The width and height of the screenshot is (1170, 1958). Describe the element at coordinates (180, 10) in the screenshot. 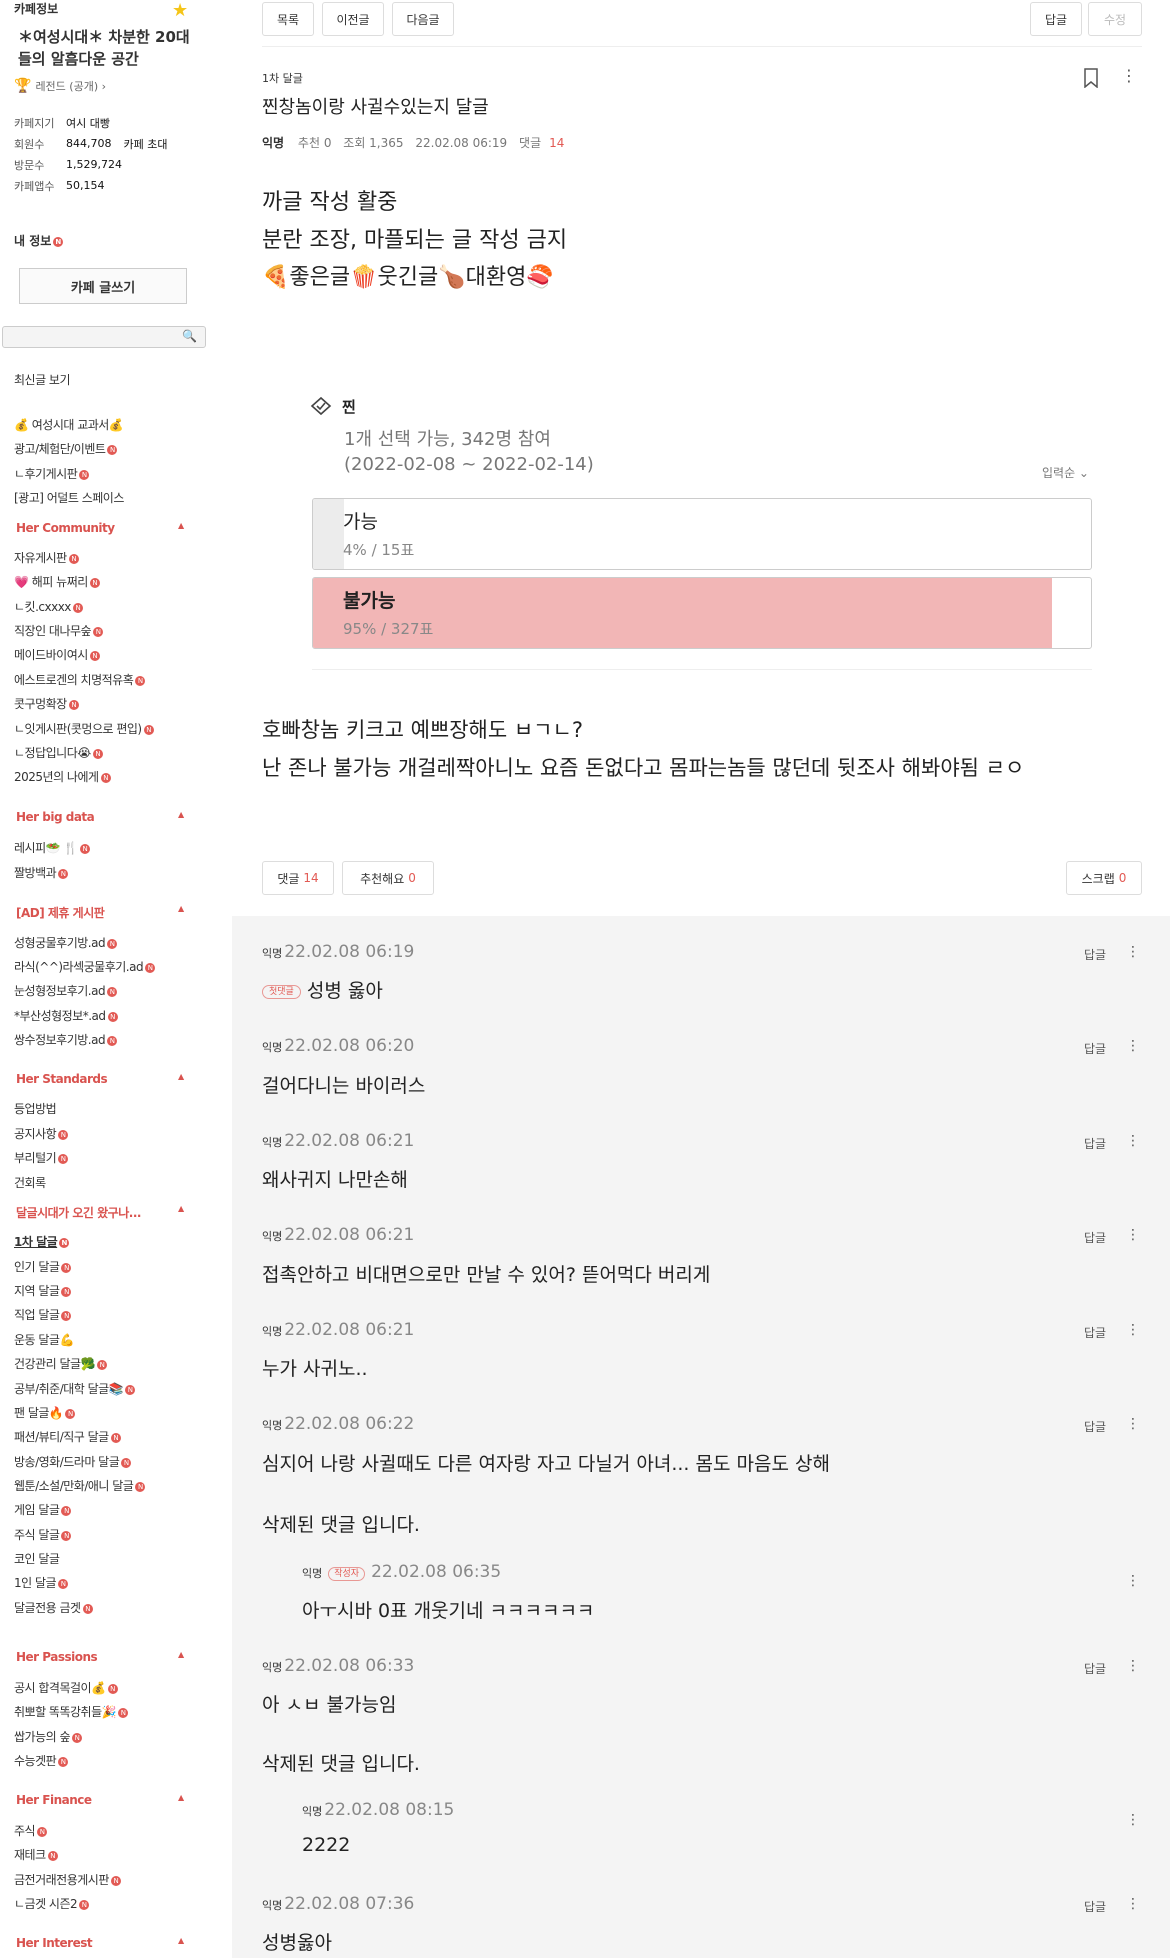

I see `favorite-star-icon: ★` at that location.